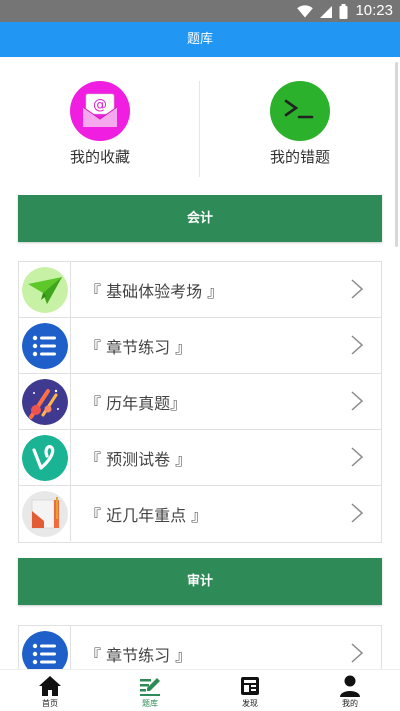  What do you see at coordinates (146, 515) in the screenshot?
I see `list-item-label: 『 近几年重点 』` at bounding box center [146, 515].